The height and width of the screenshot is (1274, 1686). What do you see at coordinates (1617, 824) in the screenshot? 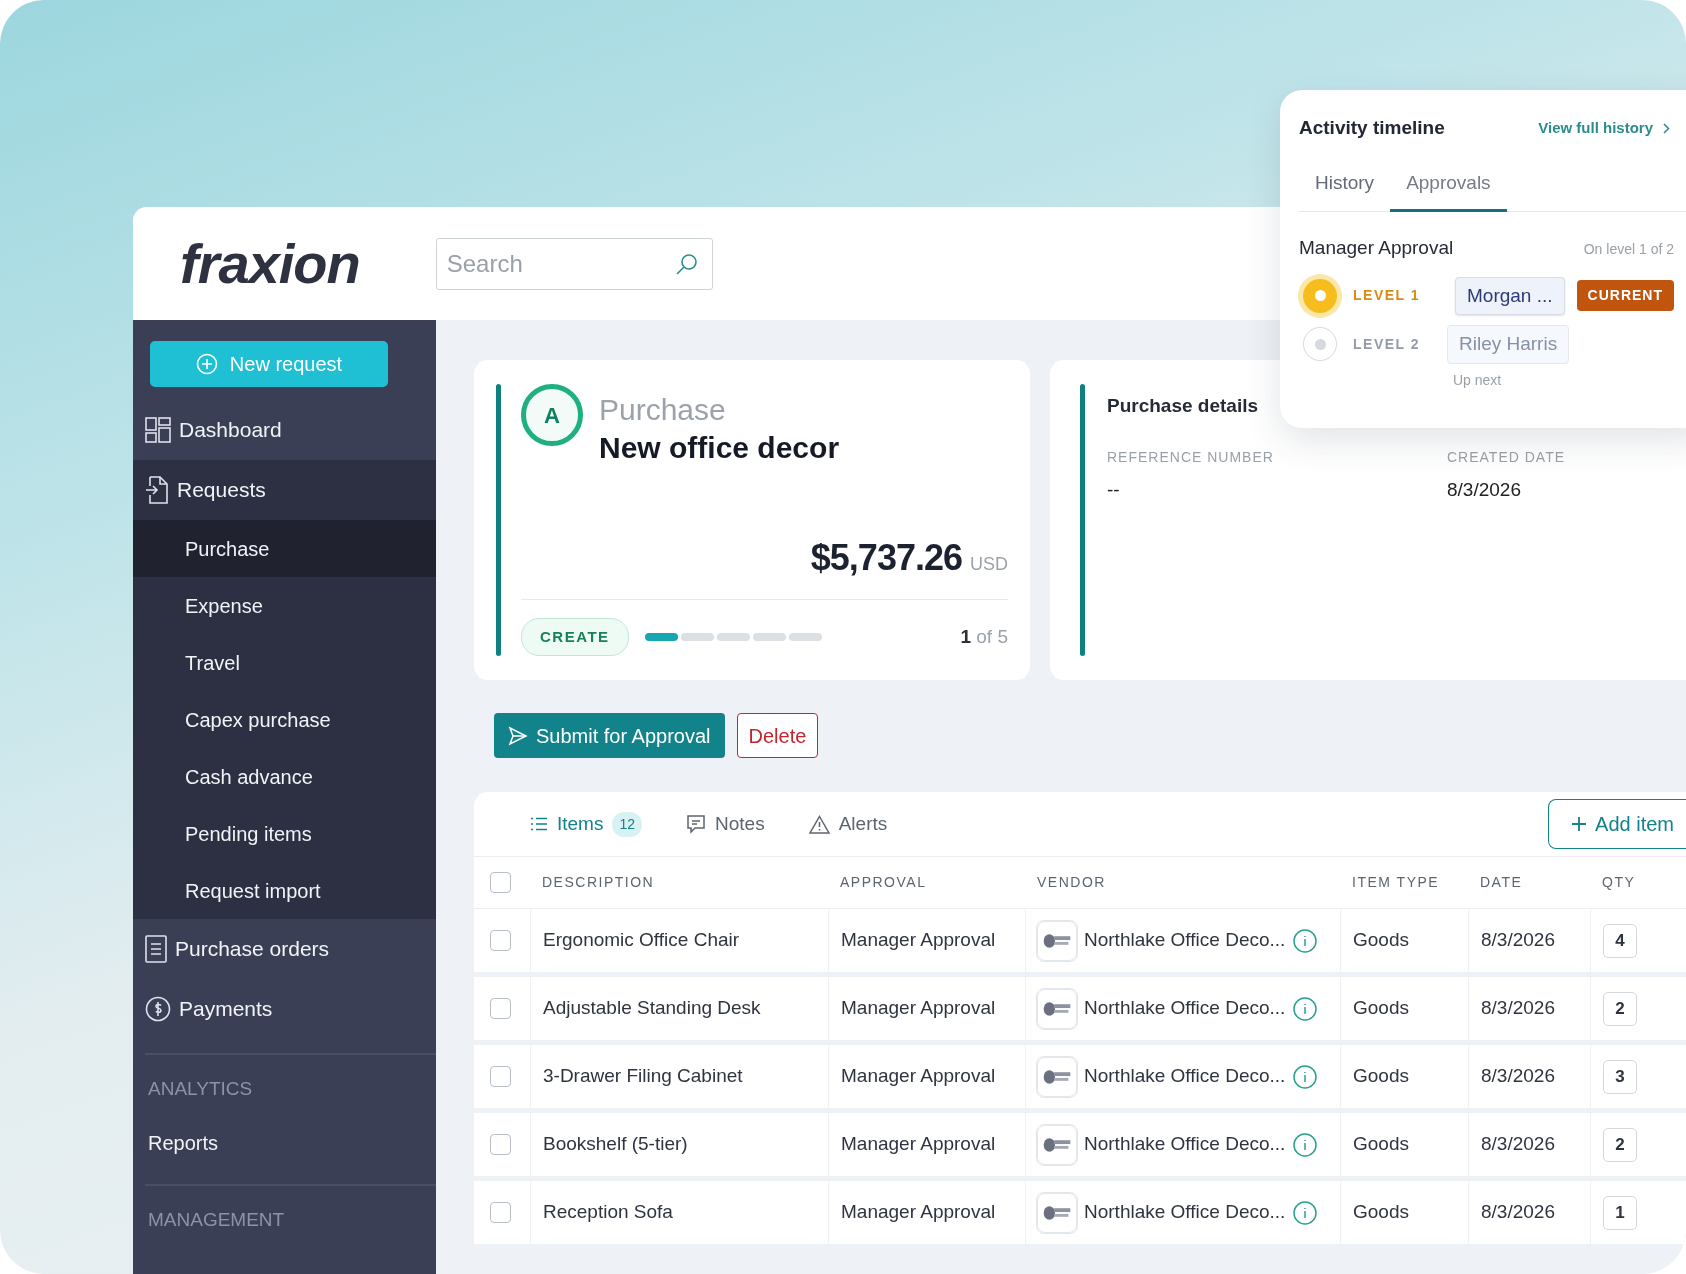
I see `add-item-button: Add item` at bounding box center [1617, 824].